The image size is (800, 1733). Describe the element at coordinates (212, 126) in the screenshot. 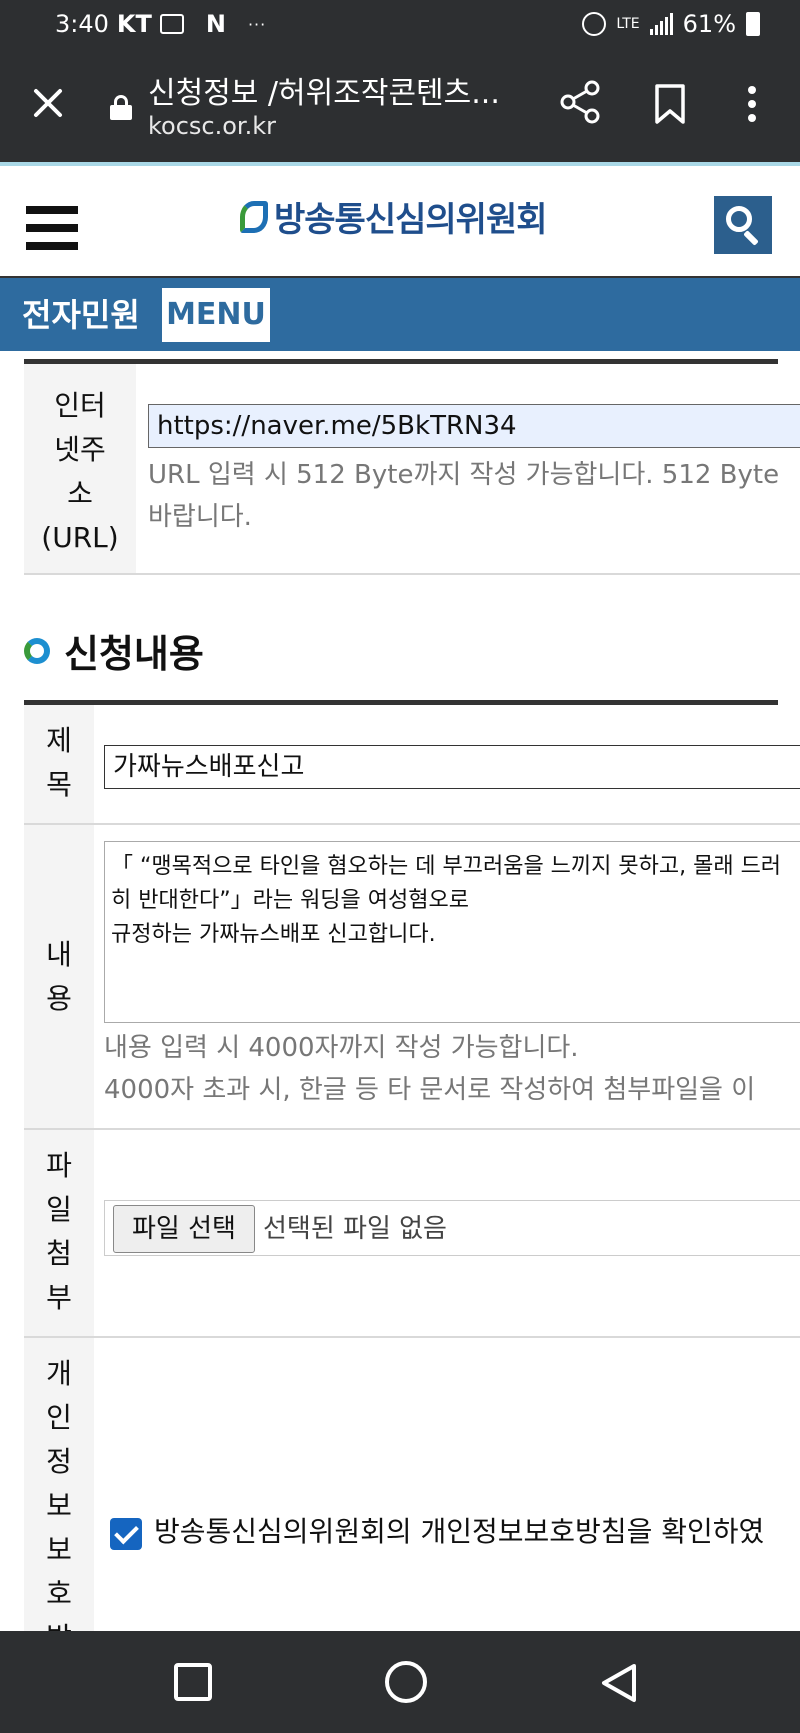

I see `page-url: kocsc.or.kr` at that location.